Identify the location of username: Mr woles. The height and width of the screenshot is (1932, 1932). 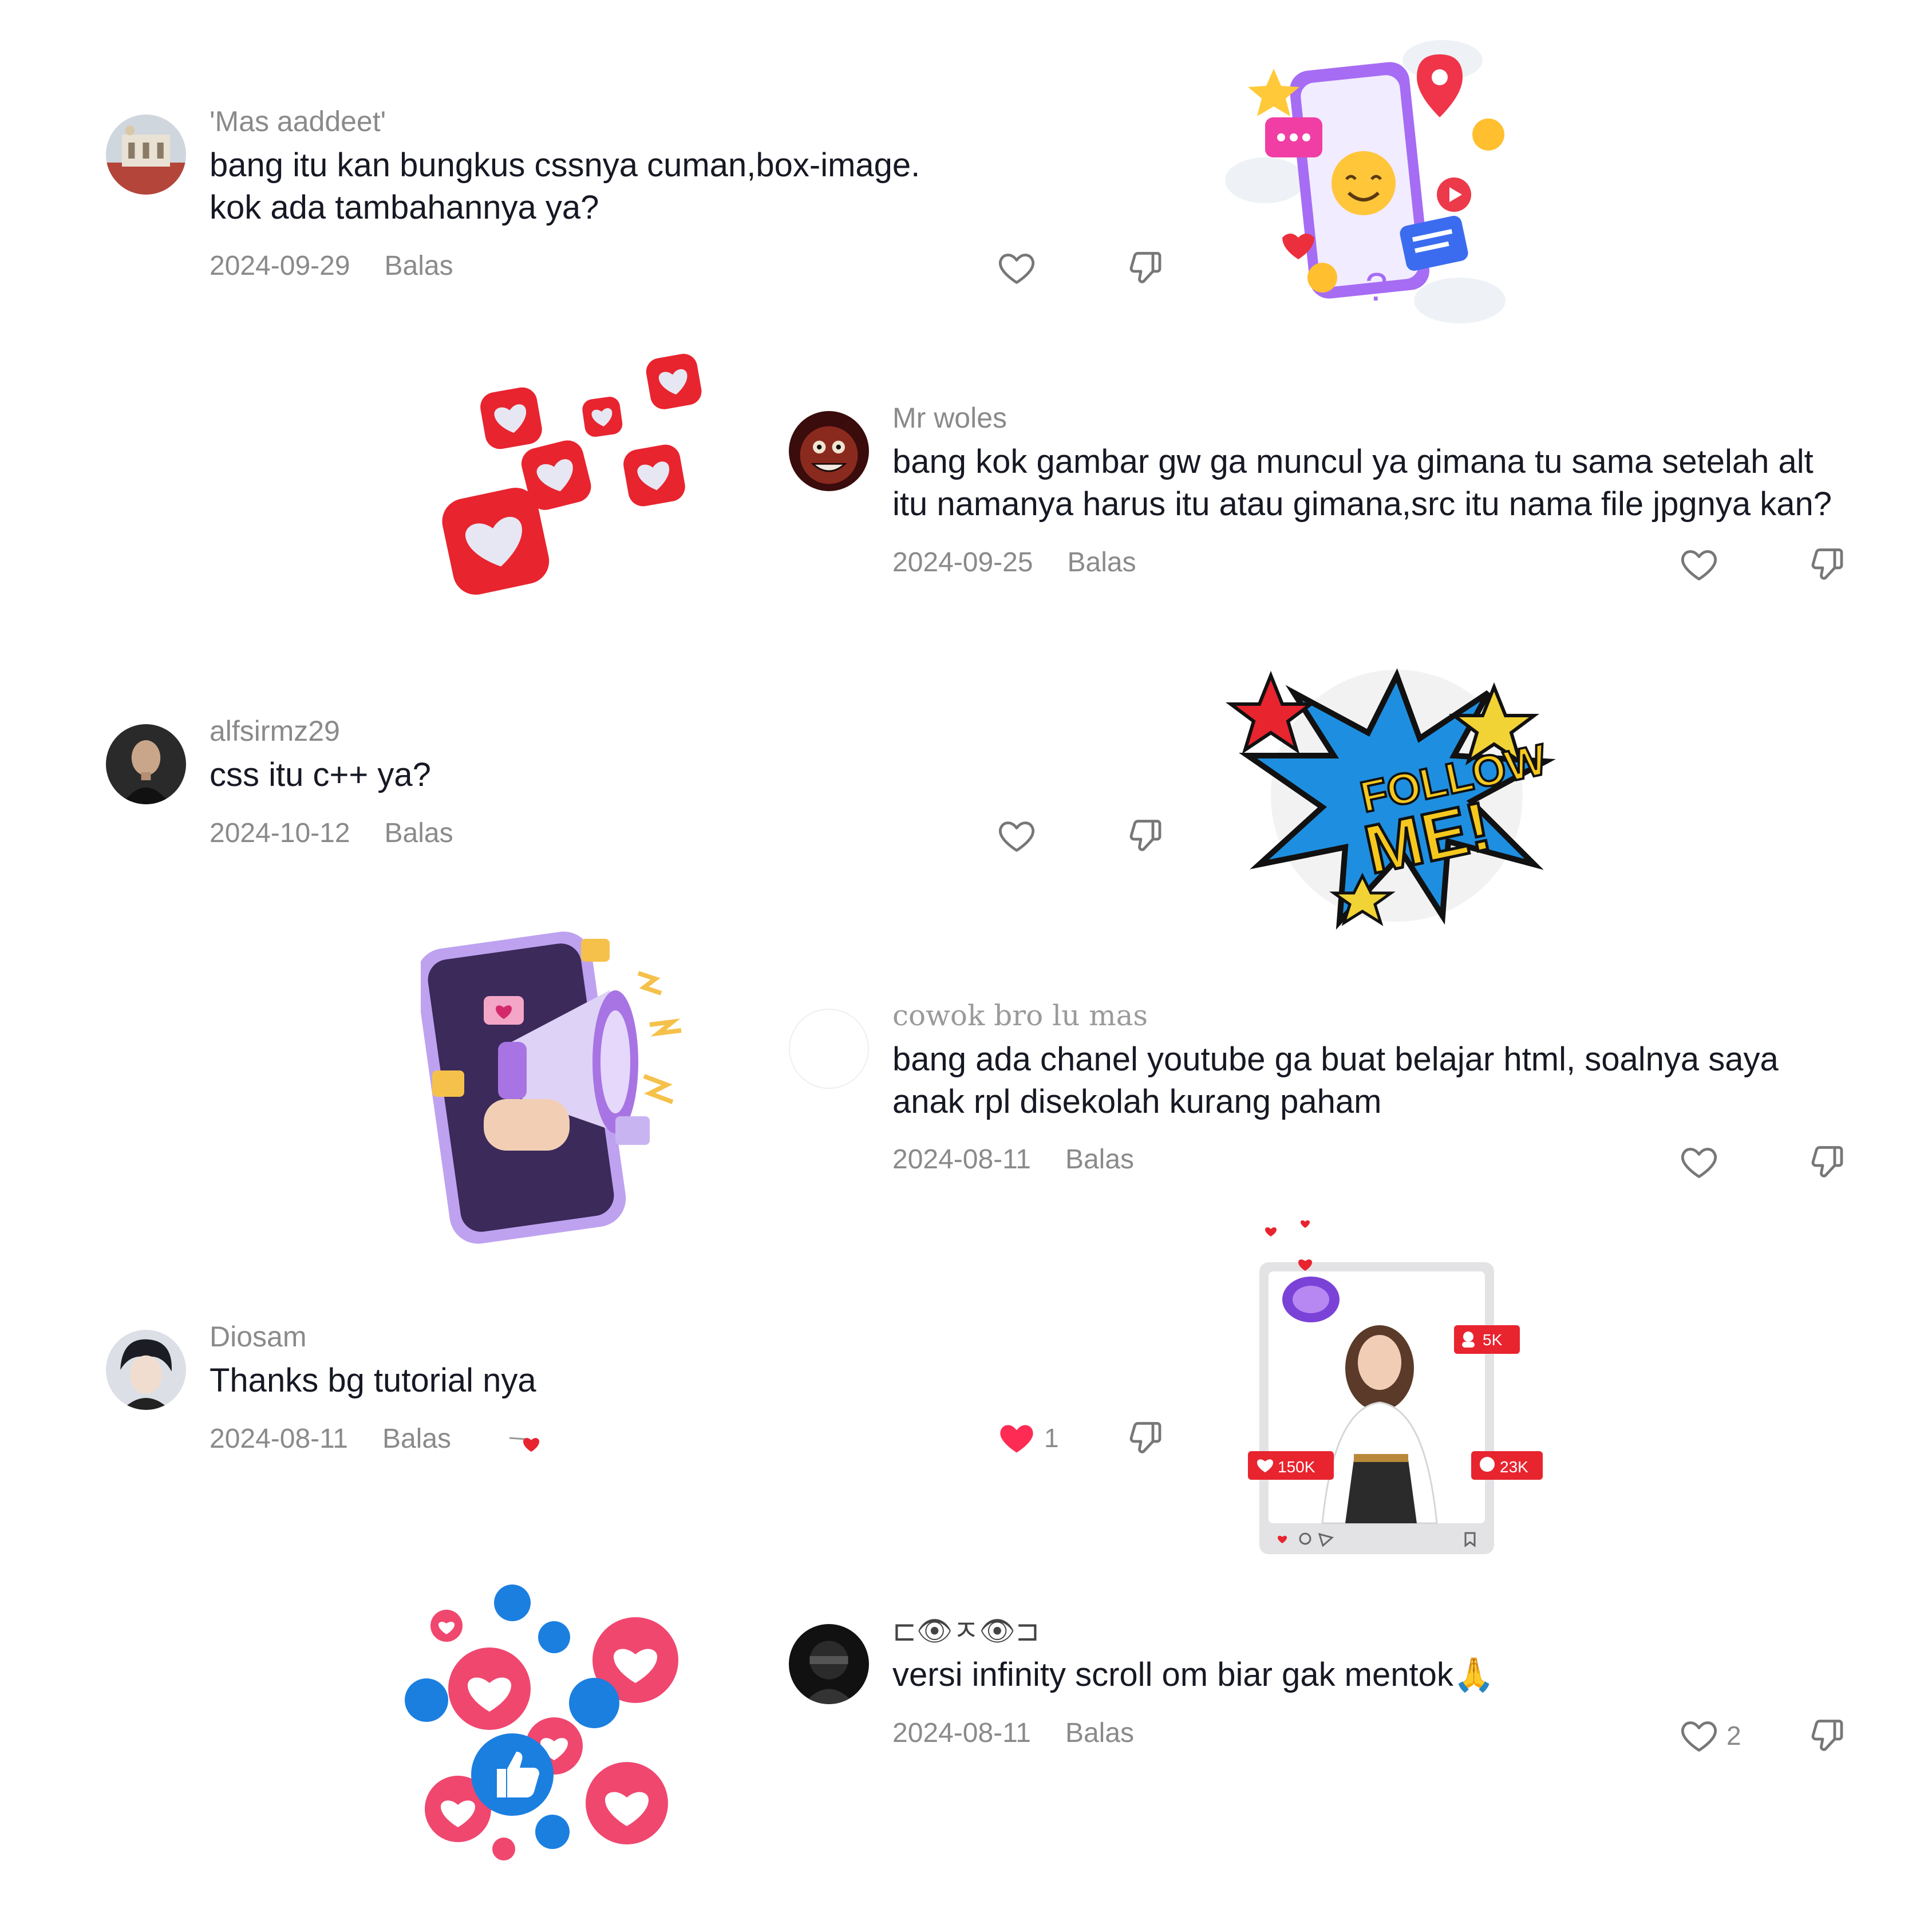
(949, 417).